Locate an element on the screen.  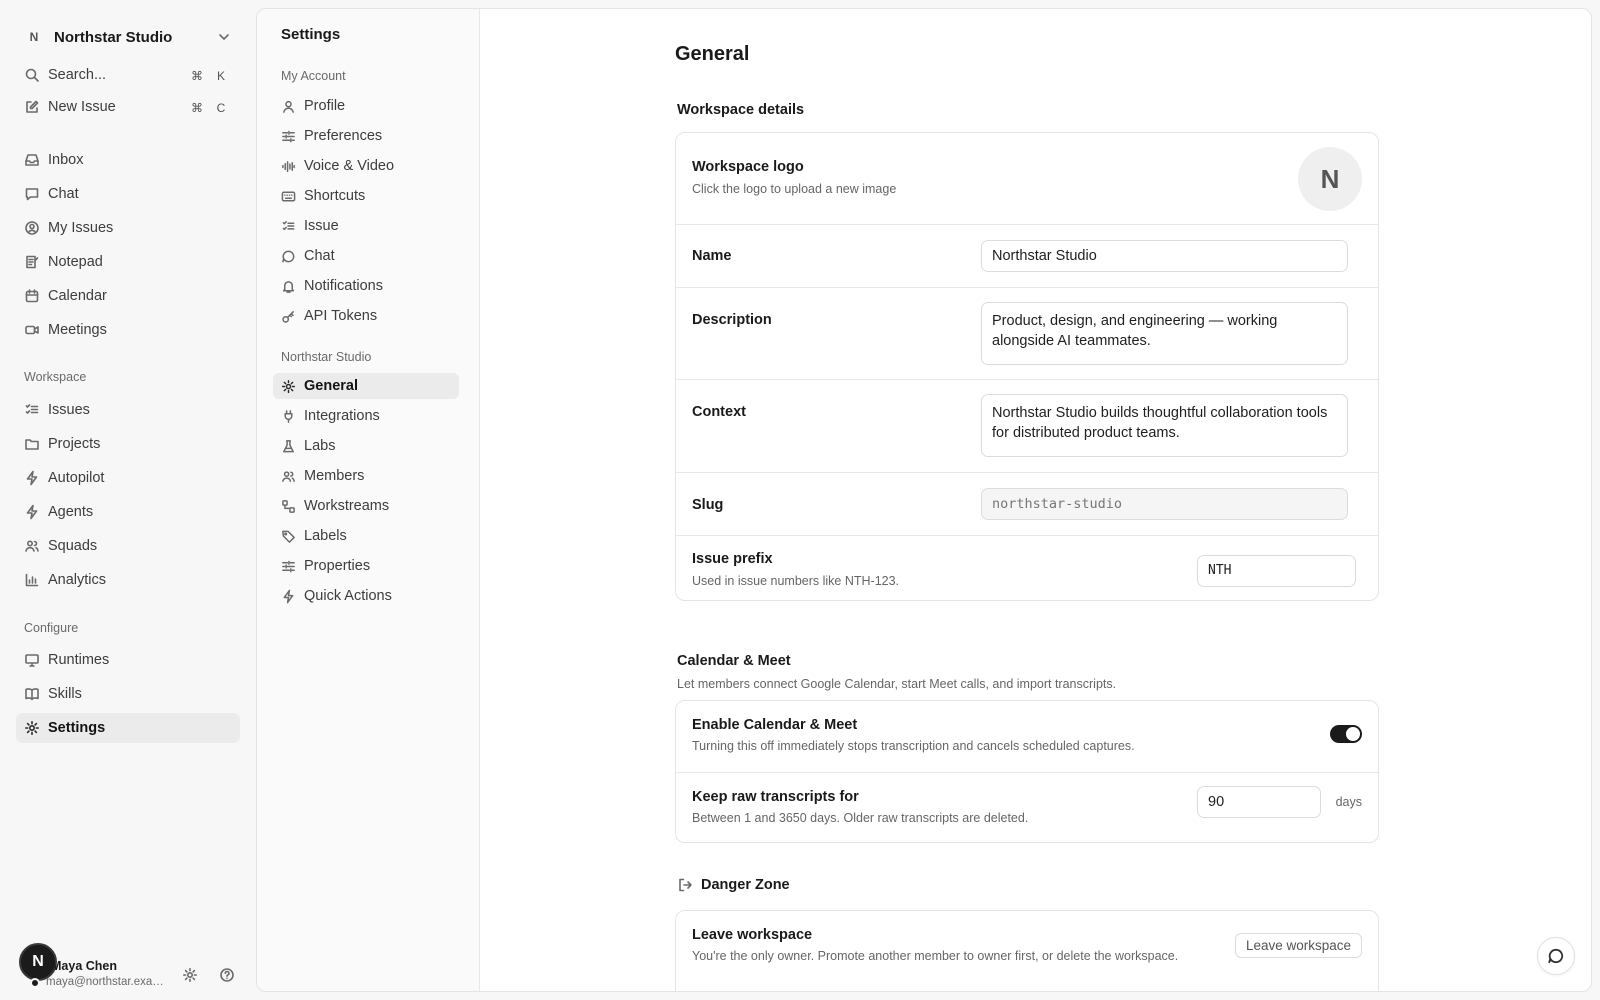
configure-section-label: Configure is located at coordinates (51, 628).